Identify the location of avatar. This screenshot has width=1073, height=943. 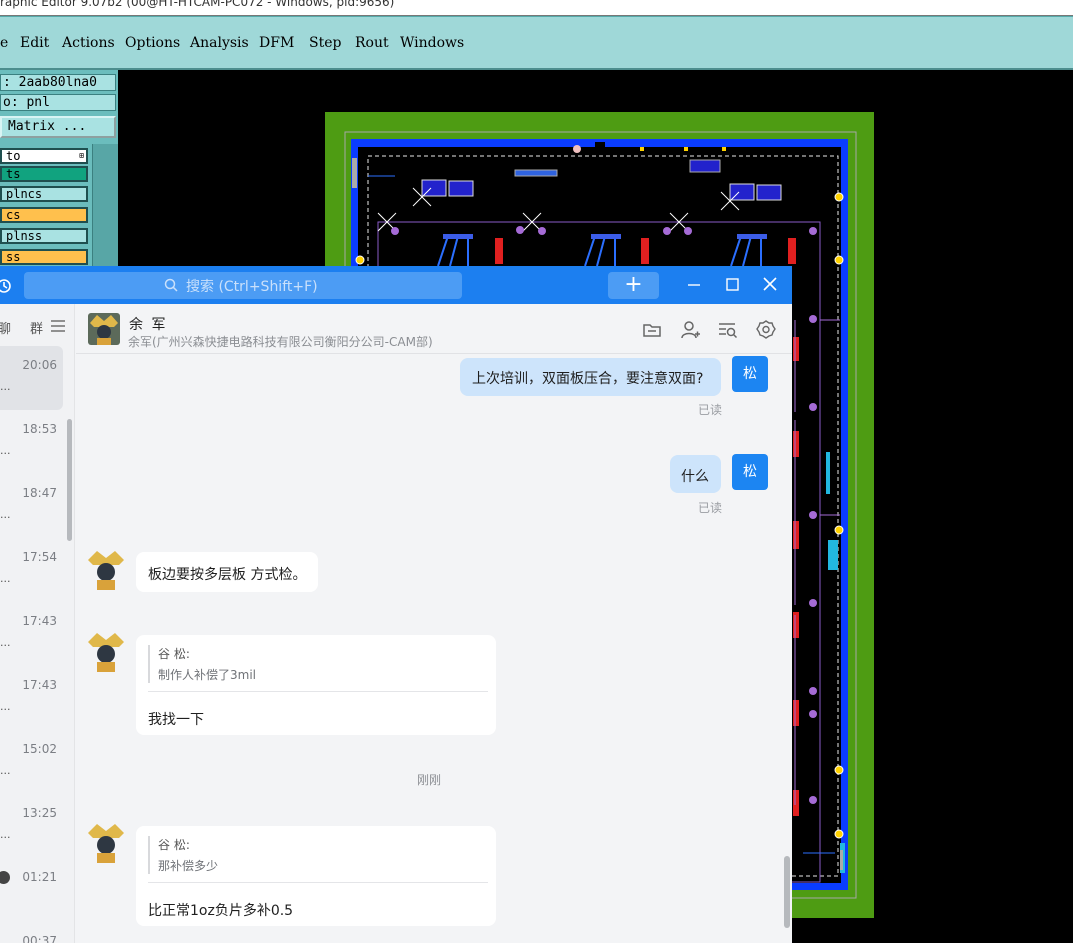
(5, 877).